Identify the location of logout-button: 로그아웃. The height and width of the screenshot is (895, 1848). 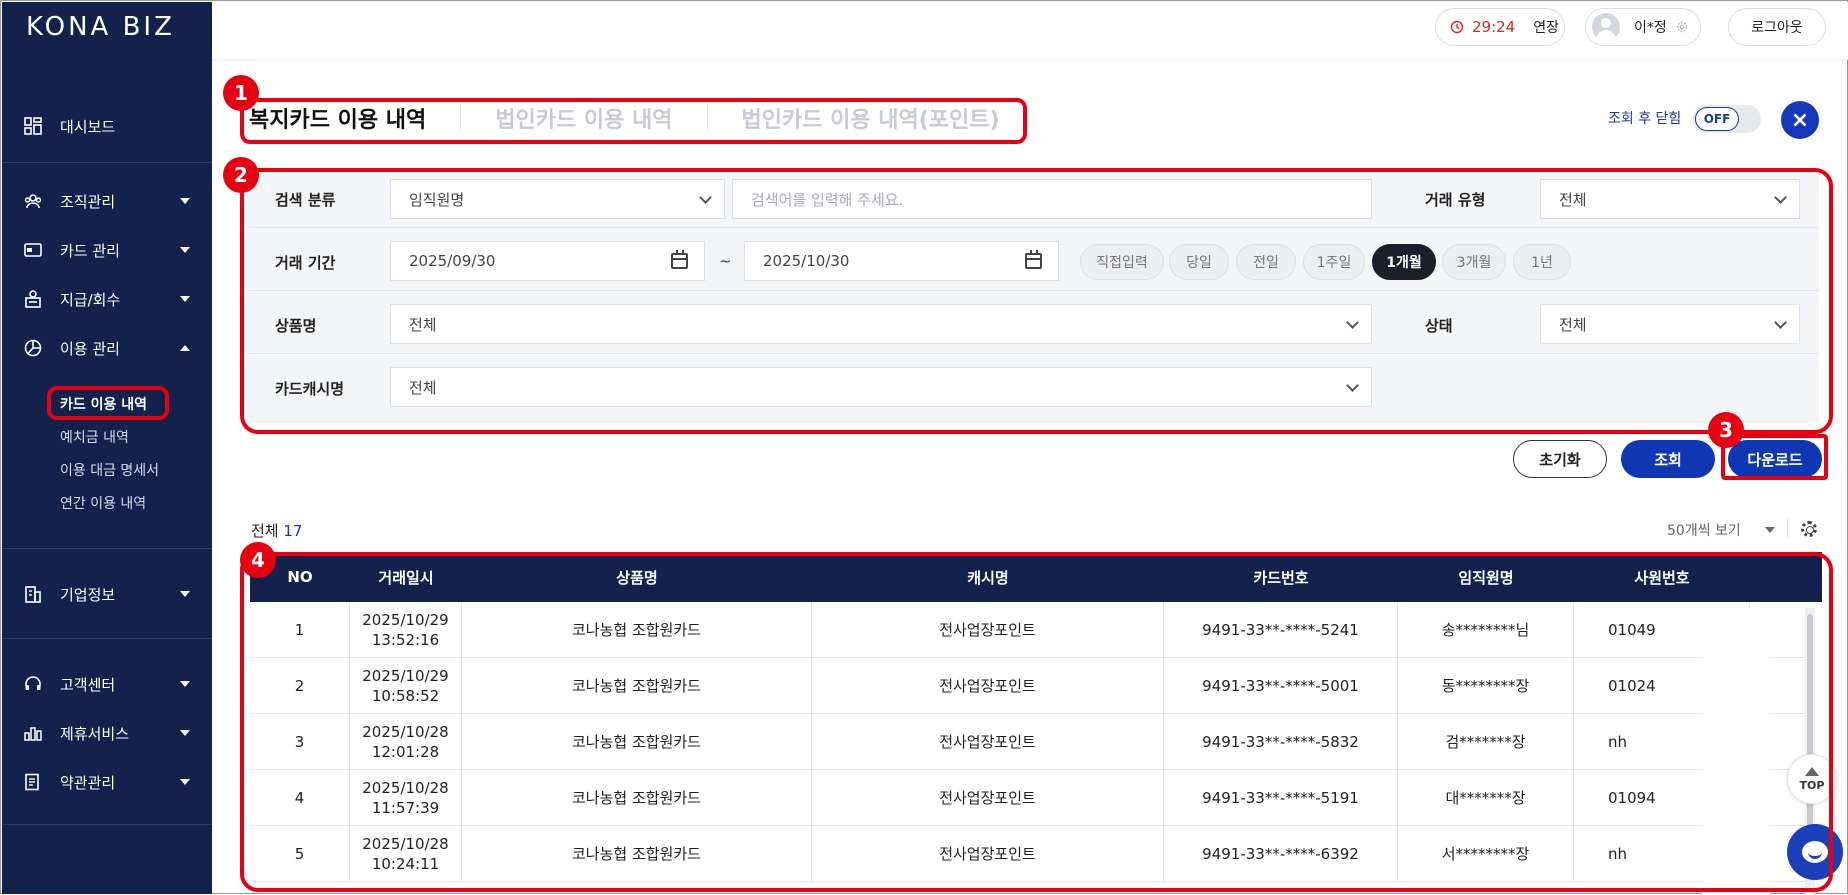
(1777, 27).